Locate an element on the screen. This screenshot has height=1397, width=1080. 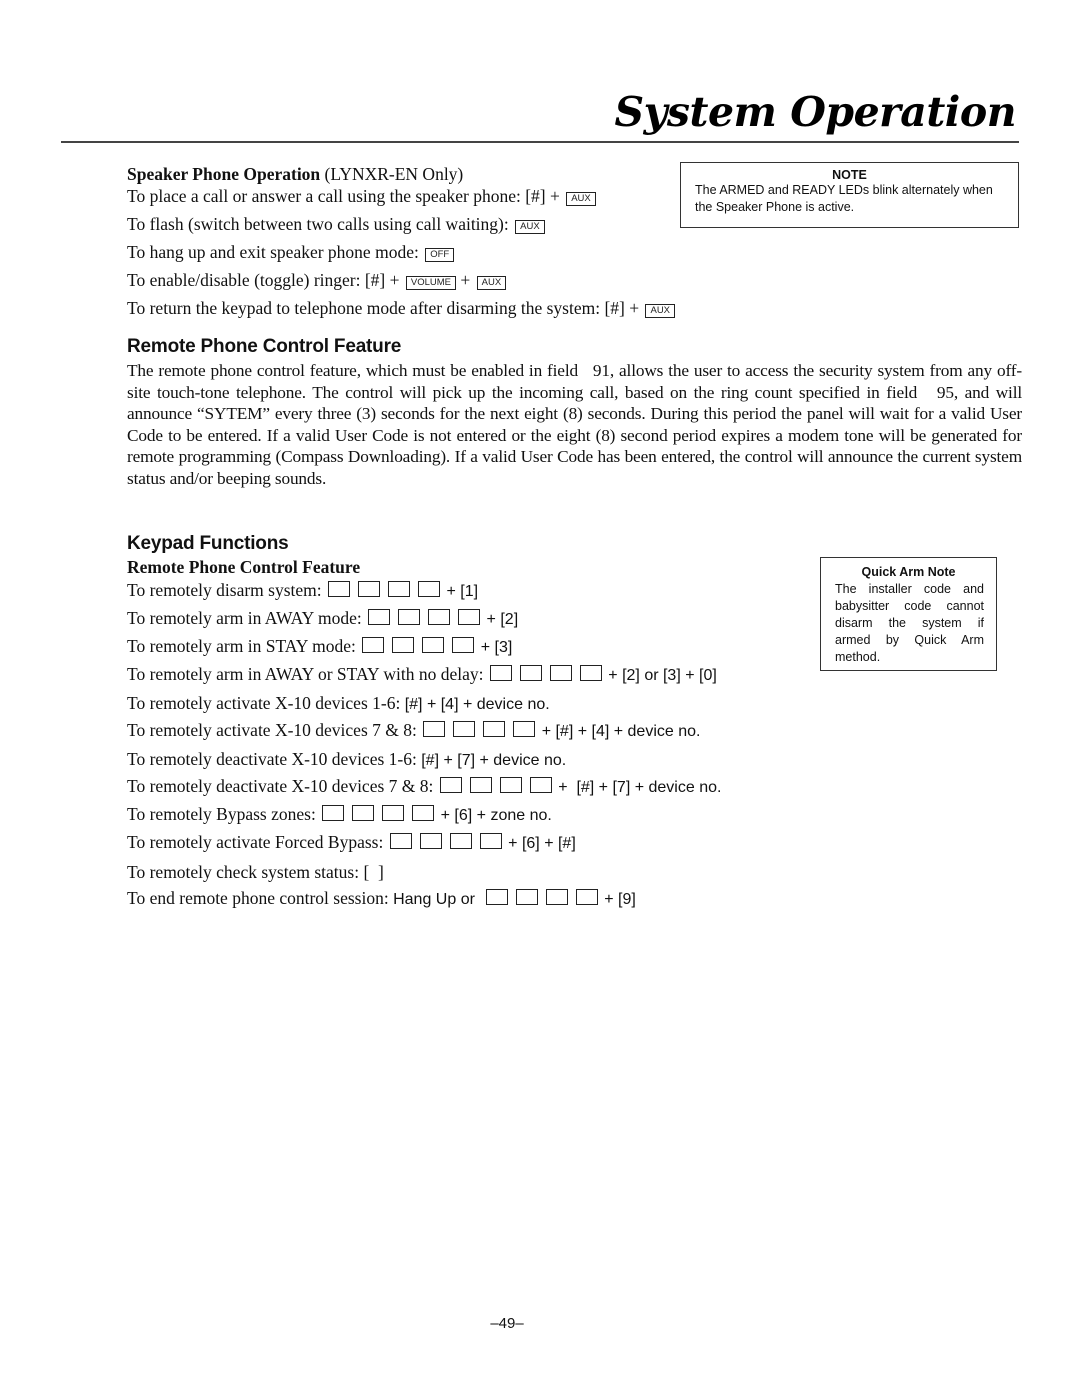
quick-arm-note-title: Quick Arm Note is located at coordinates (908, 572).